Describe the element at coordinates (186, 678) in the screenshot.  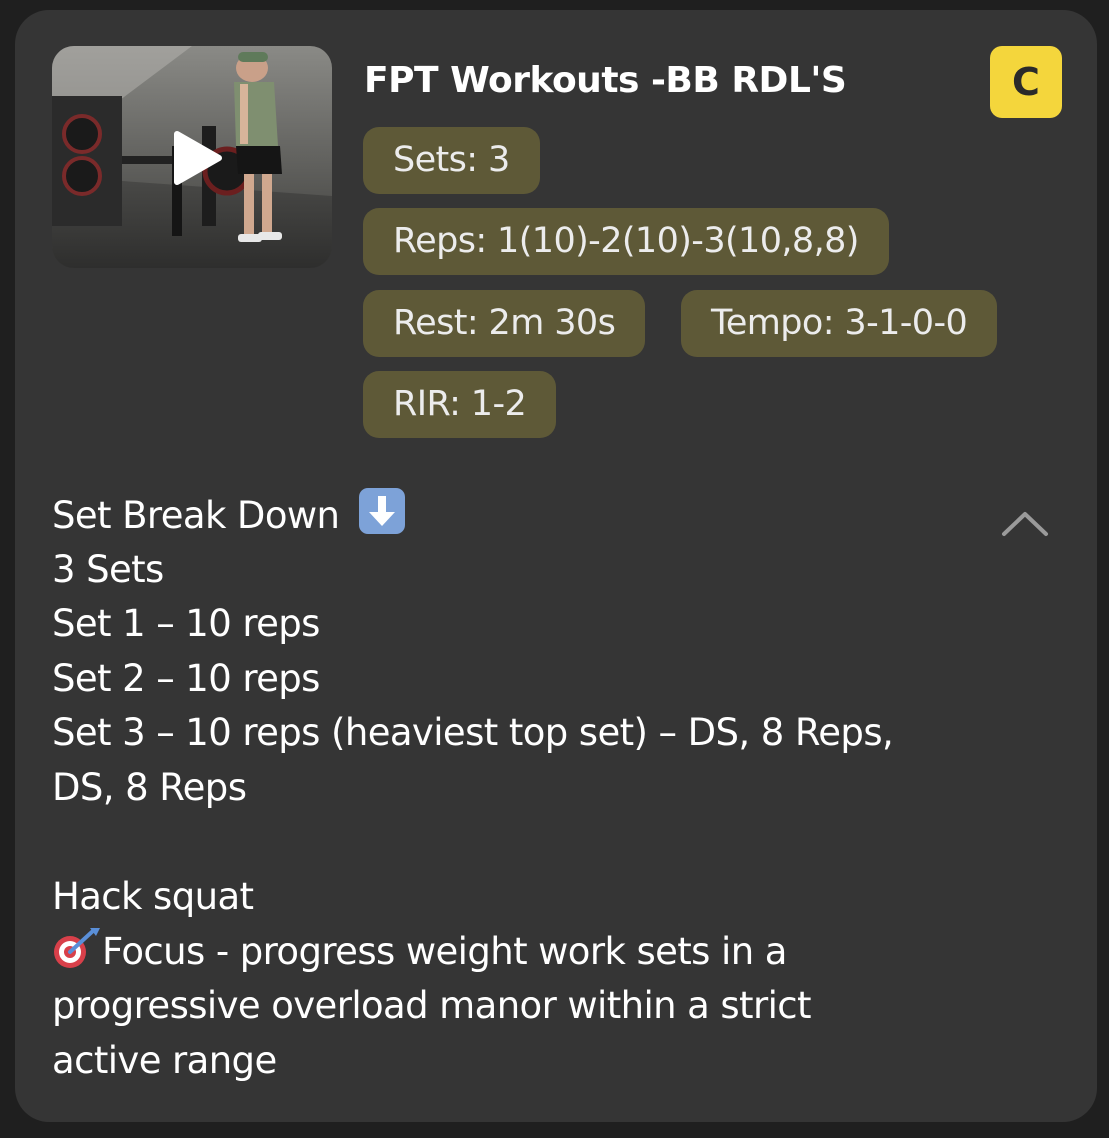
I see `description-line: Set 2 – 10 reps` at that location.